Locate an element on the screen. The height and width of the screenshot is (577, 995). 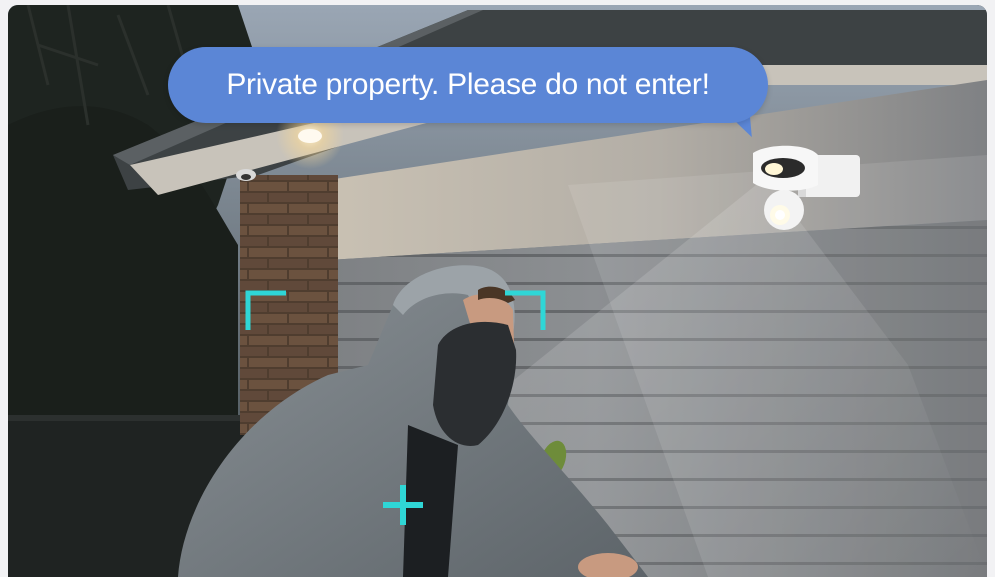
speech-bubble: Private property. Please do not enter! is located at coordinates (468, 85).